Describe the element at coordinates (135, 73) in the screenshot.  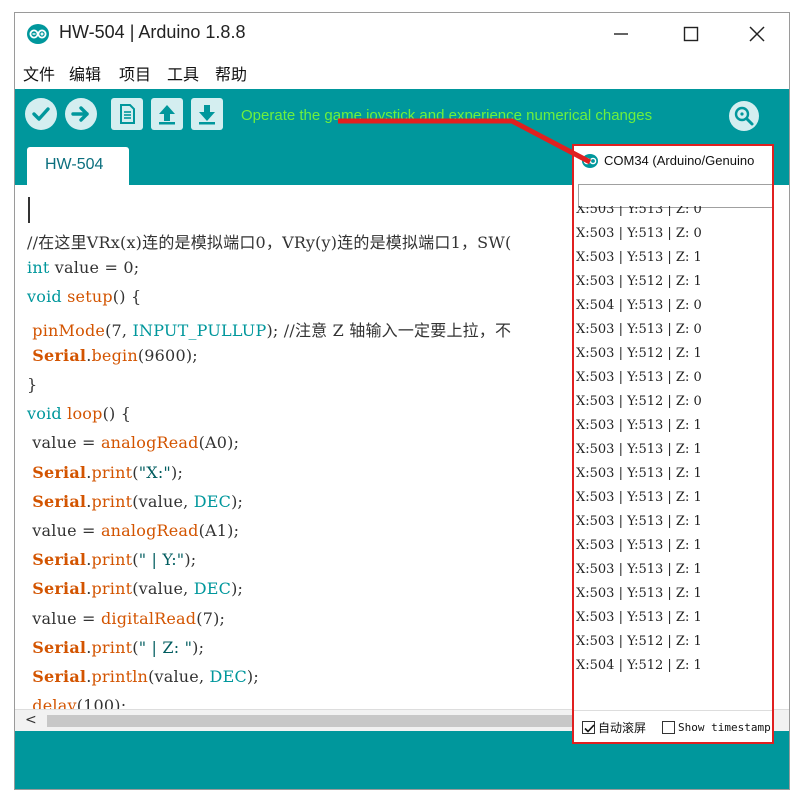
I see `menu-sketch: 项目` at that location.